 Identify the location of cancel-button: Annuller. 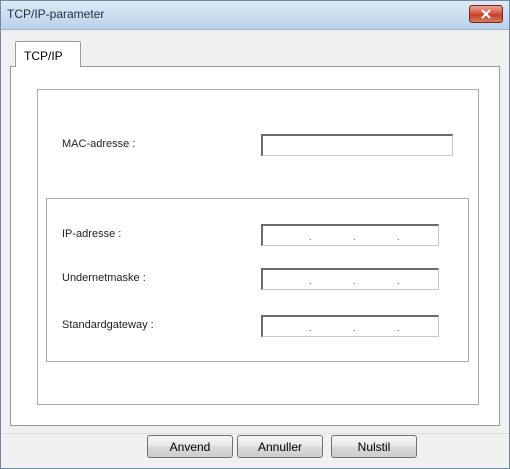
(280, 446).